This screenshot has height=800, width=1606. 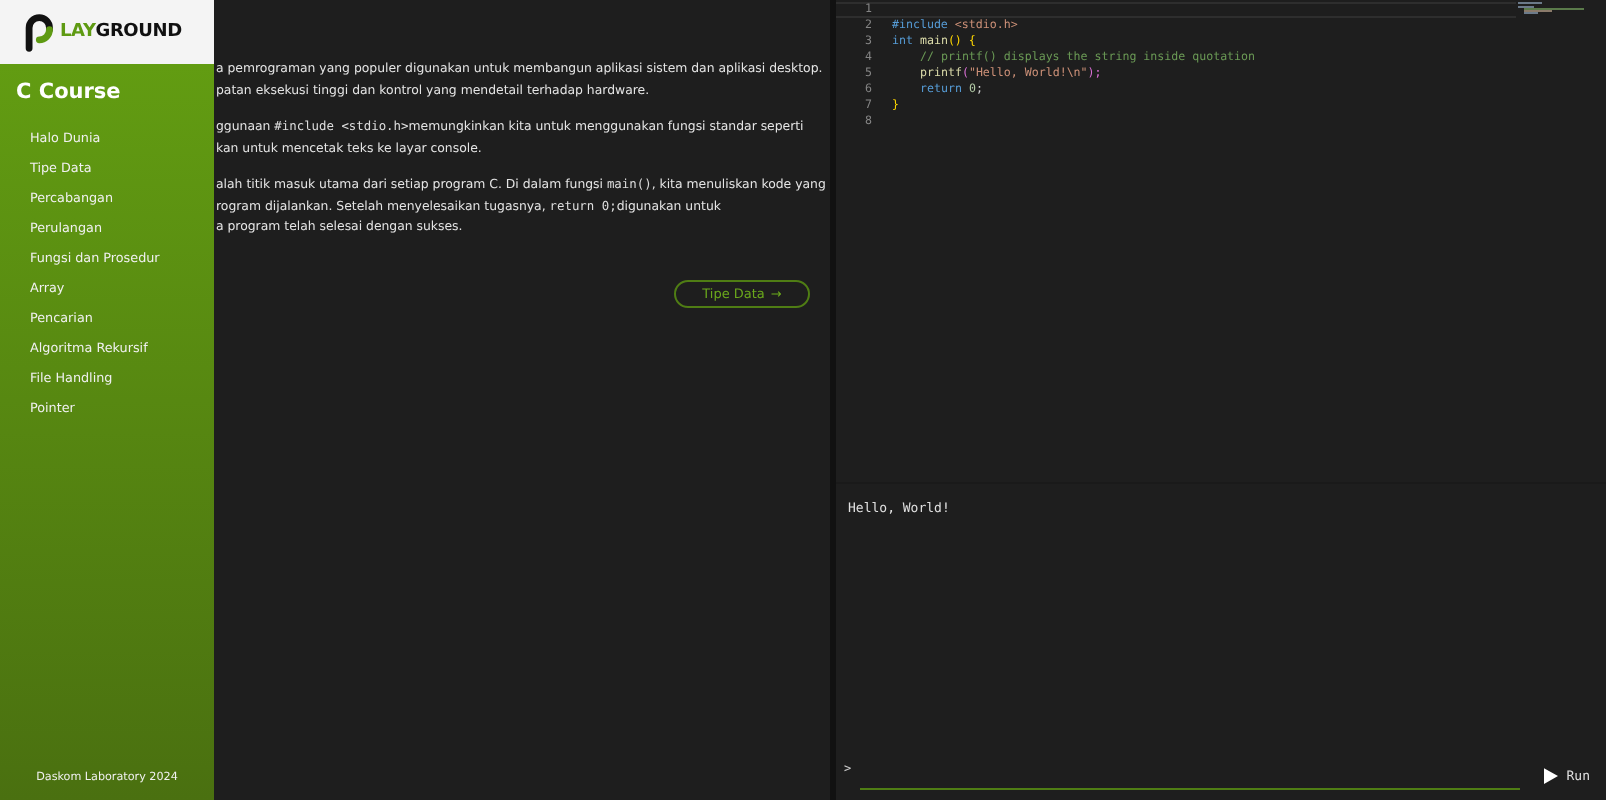 I want to click on logo-icon, so click(x=41, y=32).